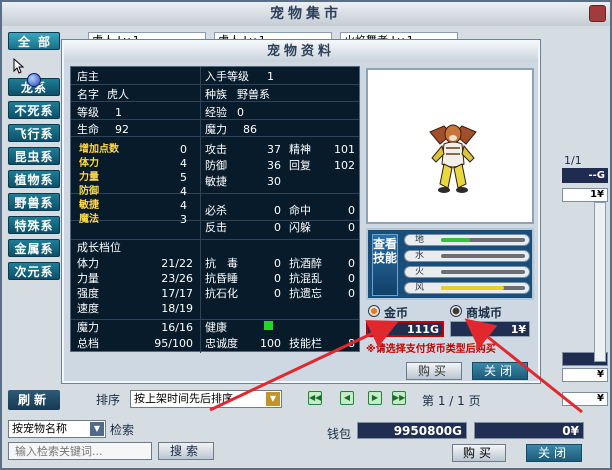 Image resolution: width=612 pixels, height=470 pixels. What do you see at coordinates (34, 400) in the screenshot?
I see `refresh-button: 刷新` at bounding box center [34, 400].